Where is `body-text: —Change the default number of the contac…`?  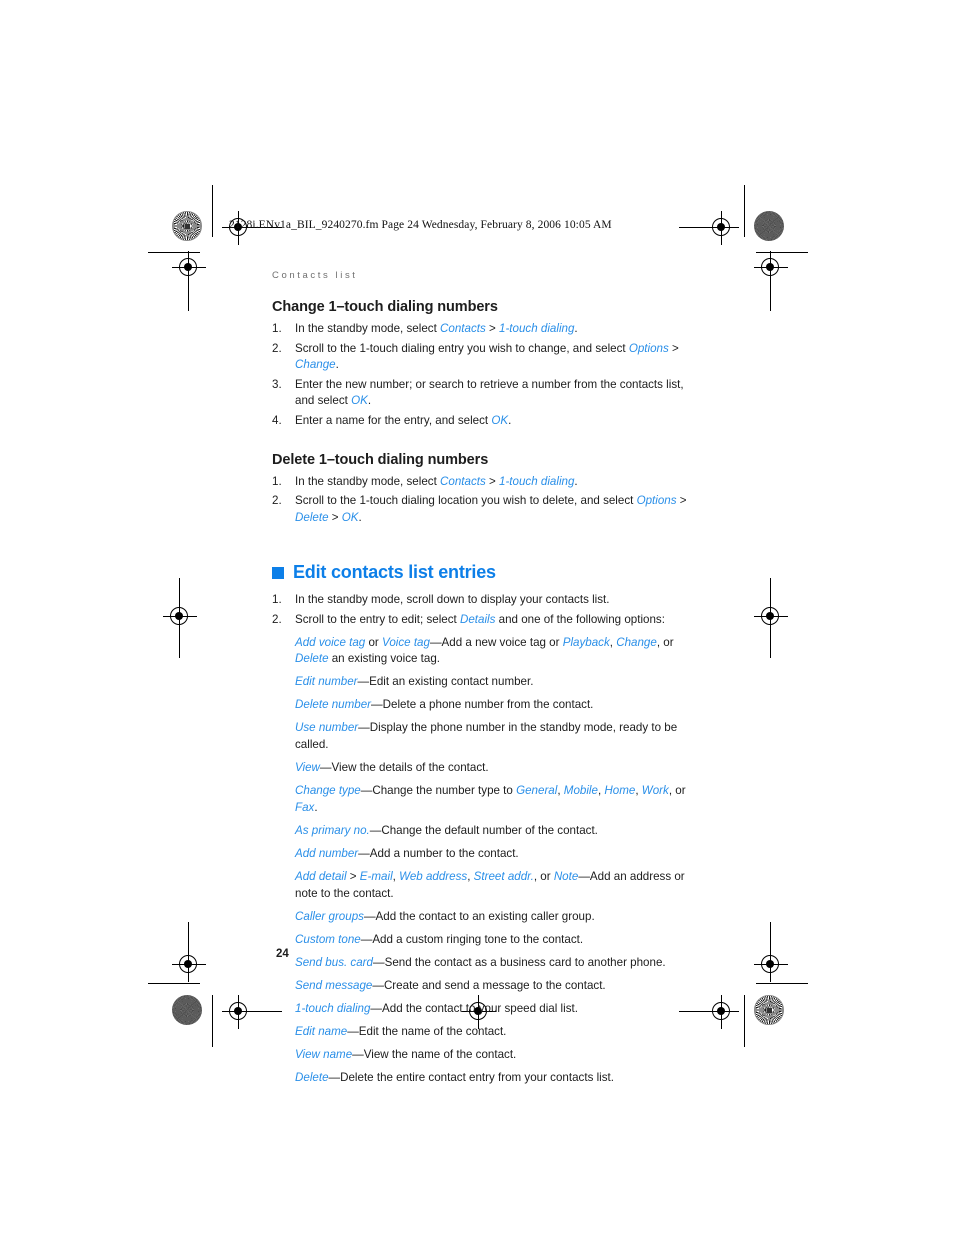 body-text: —Change the default number of the contac… is located at coordinates (483, 830).